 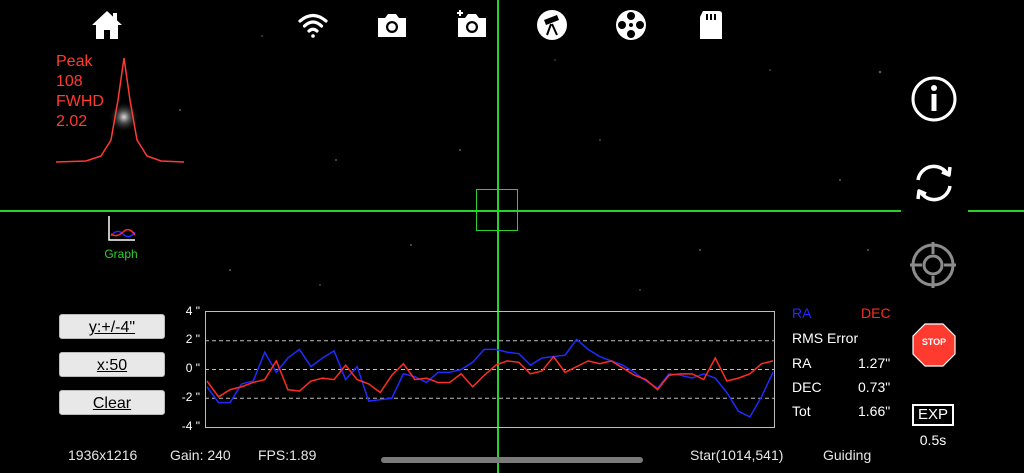 What do you see at coordinates (552, 25) in the screenshot?
I see `telescope-icon` at bounding box center [552, 25].